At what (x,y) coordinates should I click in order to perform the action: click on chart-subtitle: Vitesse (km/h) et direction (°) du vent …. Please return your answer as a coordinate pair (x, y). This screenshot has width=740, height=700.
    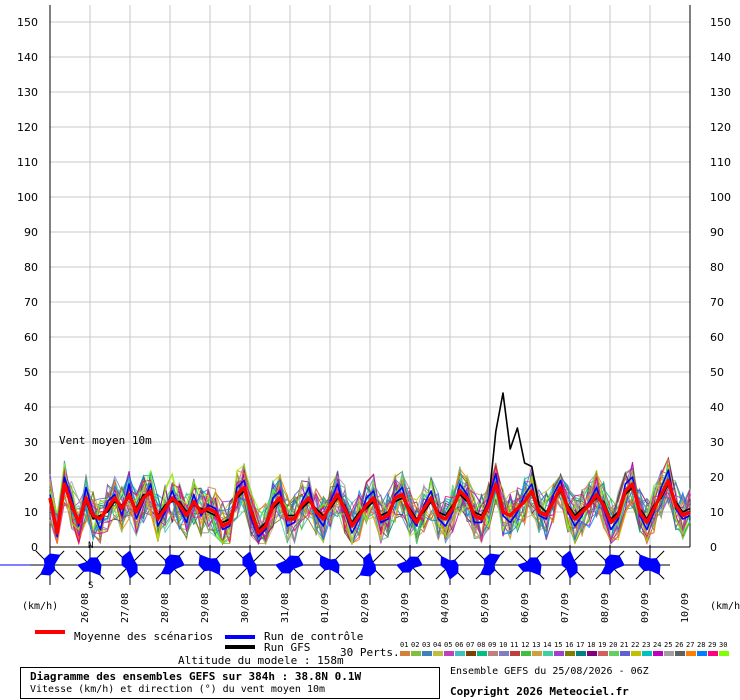
    Looking at the image, I should click on (178, 689).